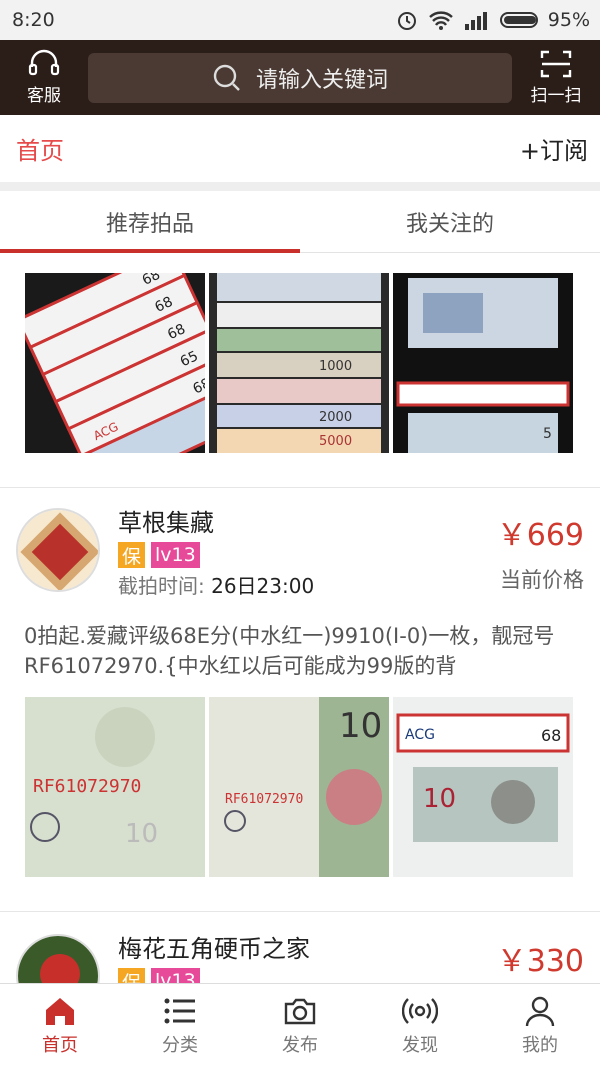  What do you see at coordinates (335, 417) in the screenshot?
I see `svg-text: 2000` at bounding box center [335, 417].